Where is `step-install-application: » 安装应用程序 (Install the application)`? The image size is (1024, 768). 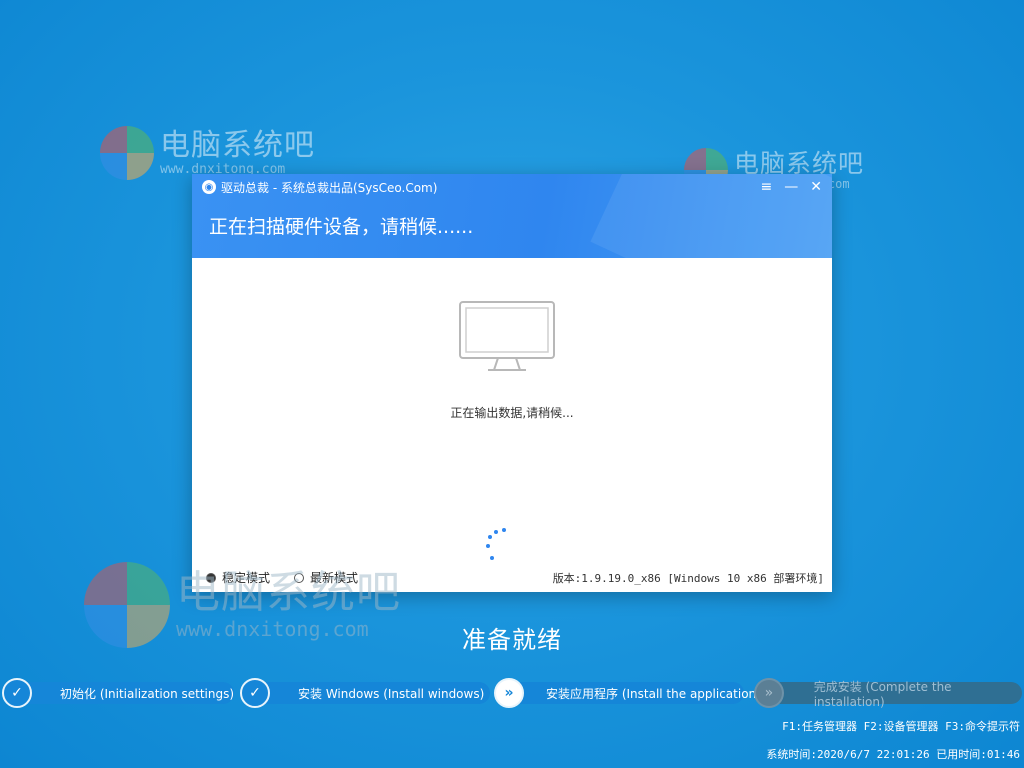 step-install-application: » 安装应用程序 (Install the application) is located at coordinates (627, 693).